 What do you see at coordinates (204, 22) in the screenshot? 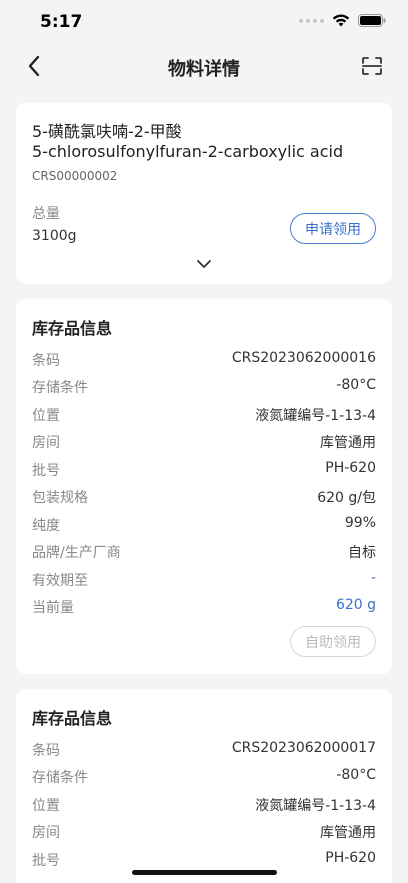
I see `status-bar: 5:17` at bounding box center [204, 22].